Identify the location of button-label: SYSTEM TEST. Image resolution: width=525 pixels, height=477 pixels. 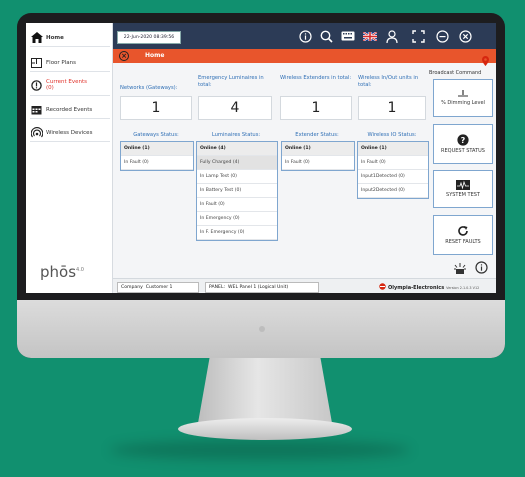
(463, 195).